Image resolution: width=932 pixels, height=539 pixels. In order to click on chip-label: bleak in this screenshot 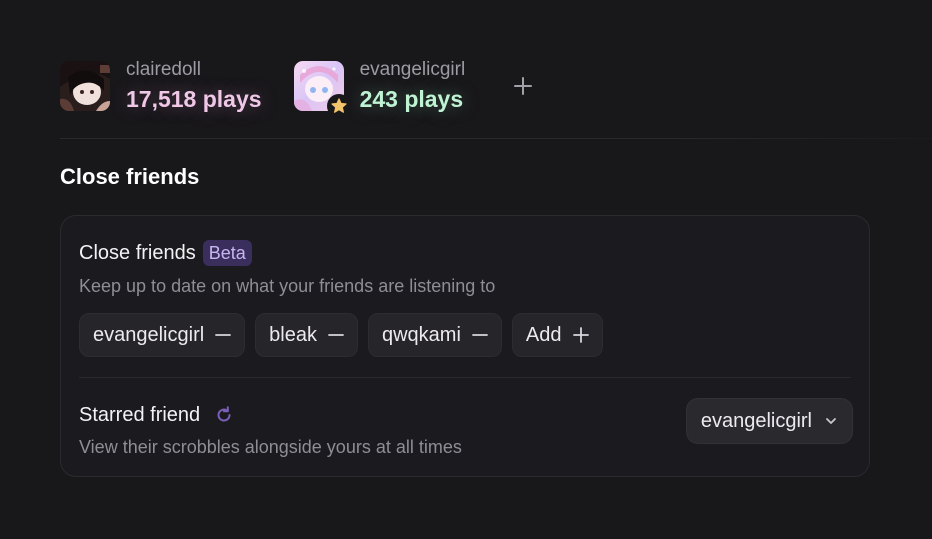, I will do `click(293, 335)`.